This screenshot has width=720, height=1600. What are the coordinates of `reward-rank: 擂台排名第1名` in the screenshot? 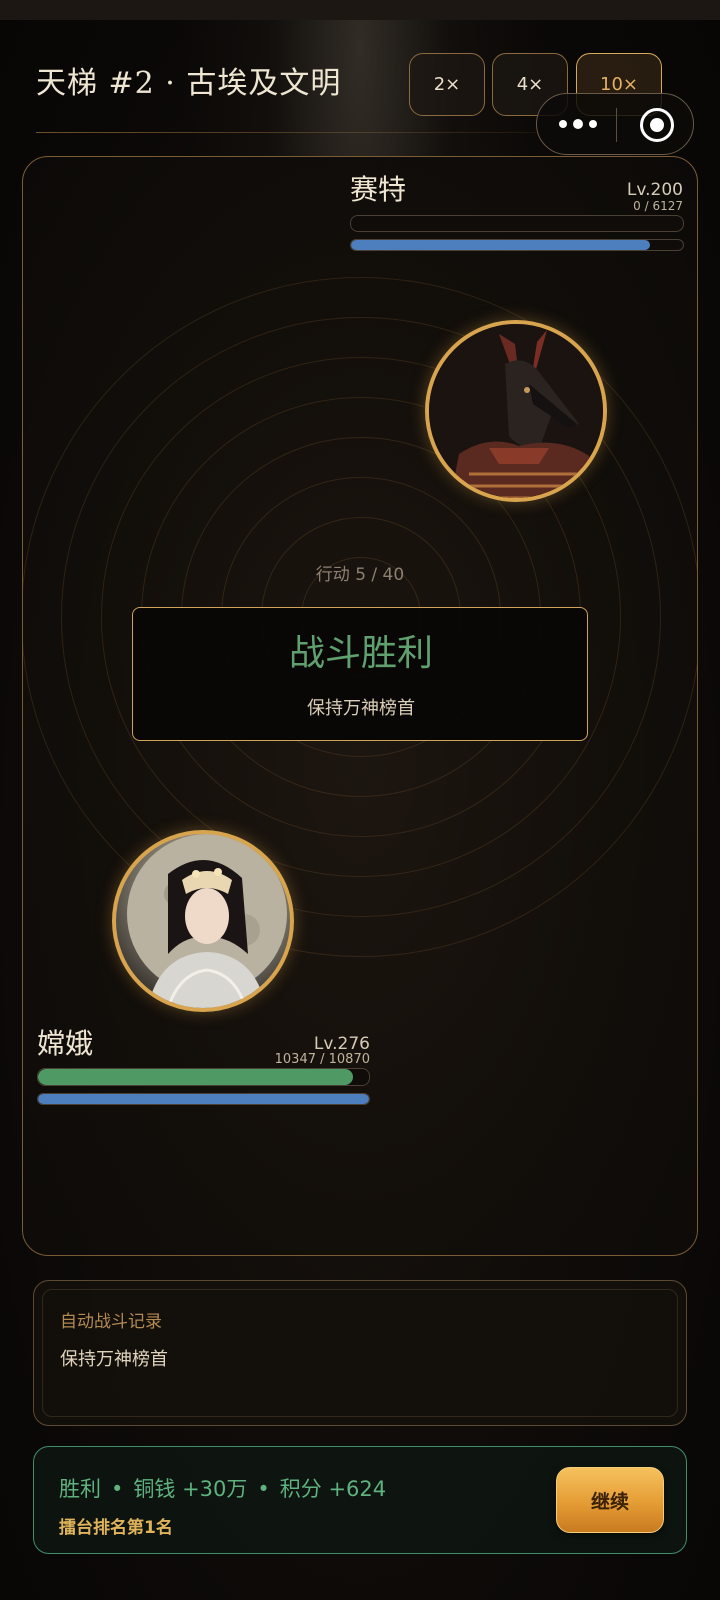 It's located at (116, 1528).